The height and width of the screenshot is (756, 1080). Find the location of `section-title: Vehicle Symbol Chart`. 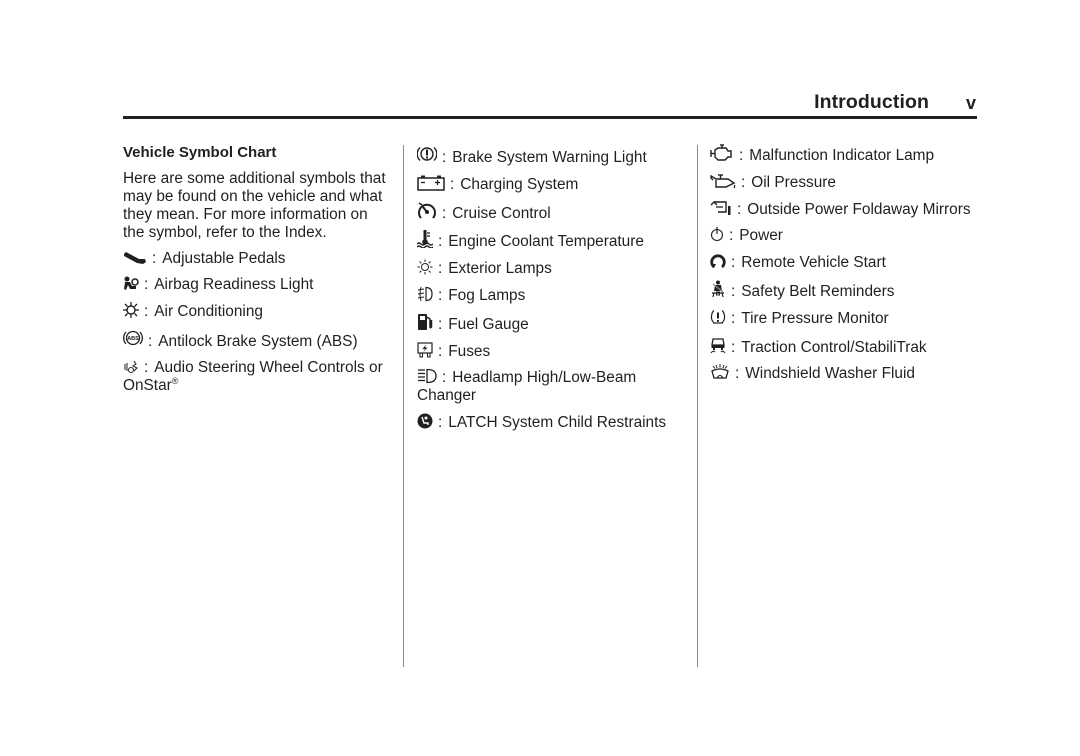

section-title: Vehicle Symbol Chart is located at coordinates (200, 152).